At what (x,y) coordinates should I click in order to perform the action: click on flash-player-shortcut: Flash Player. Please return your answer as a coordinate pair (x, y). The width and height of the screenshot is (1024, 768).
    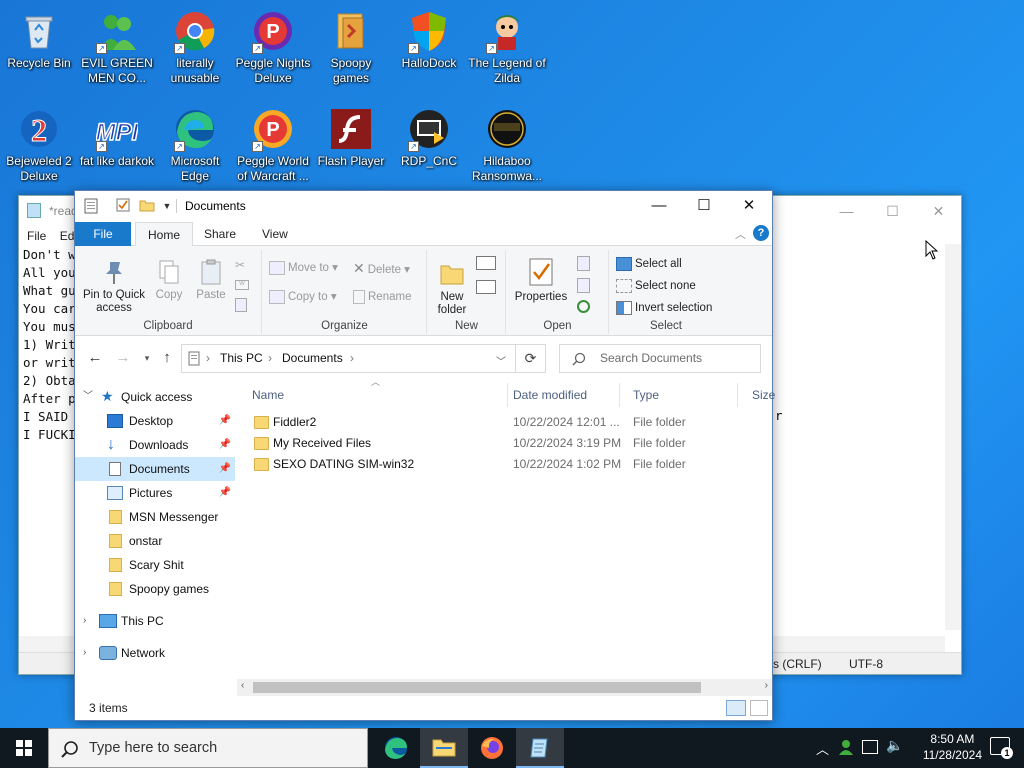
    Looking at the image, I should click on (351, 138).